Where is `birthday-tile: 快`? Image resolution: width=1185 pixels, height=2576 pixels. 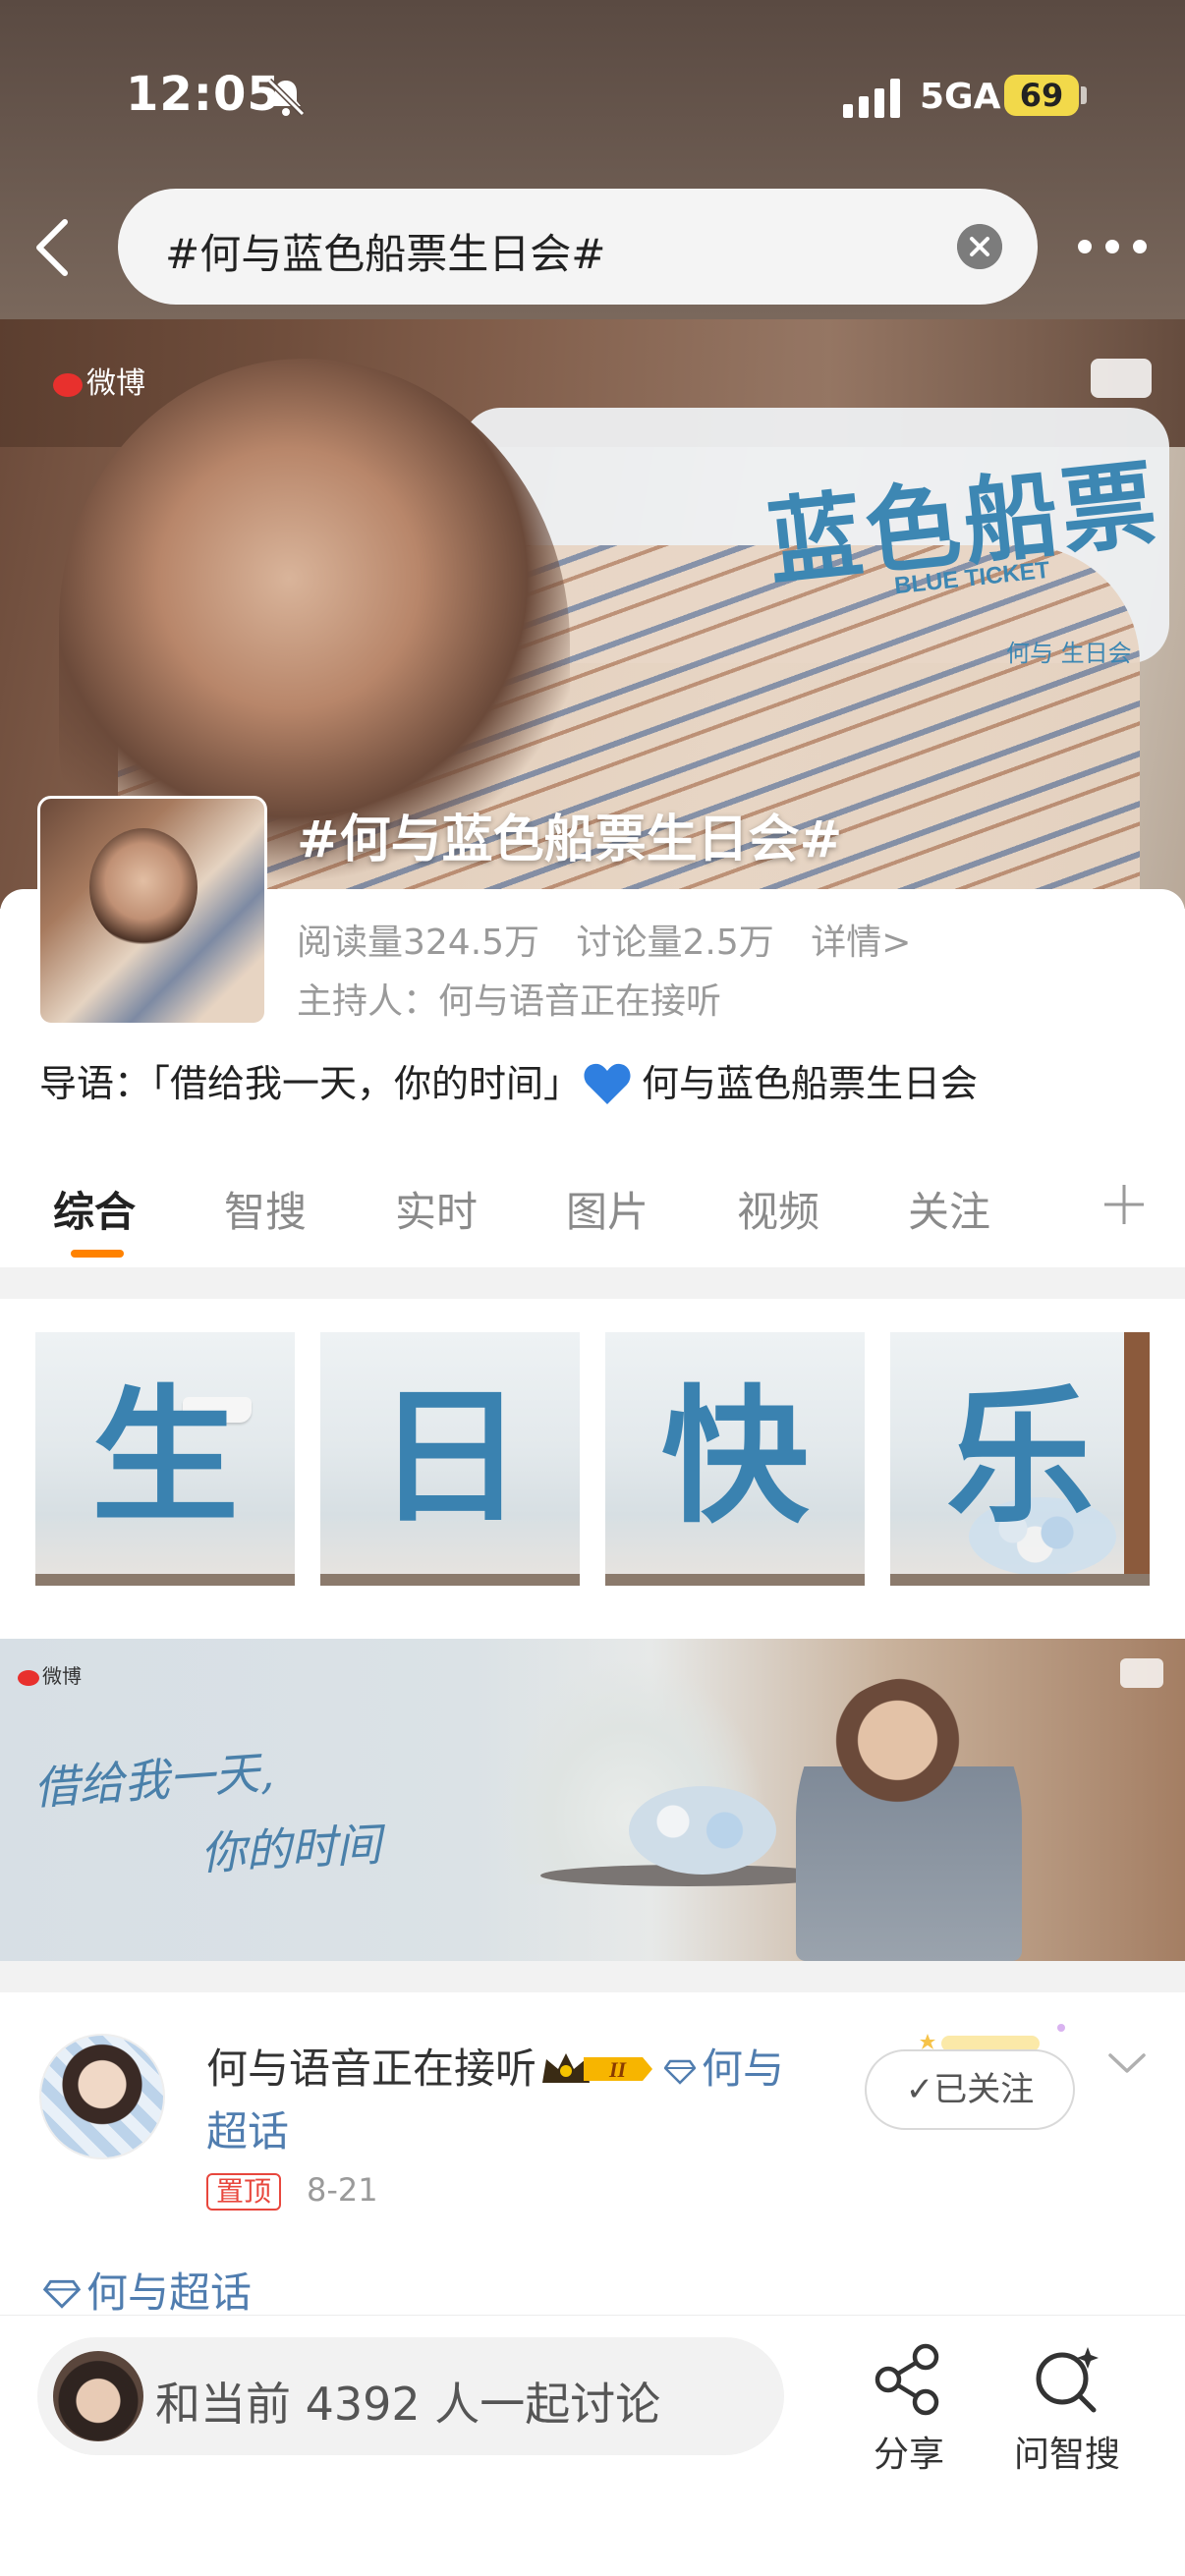 birthday-tile: 快 is located at coordinates (735, 1459).